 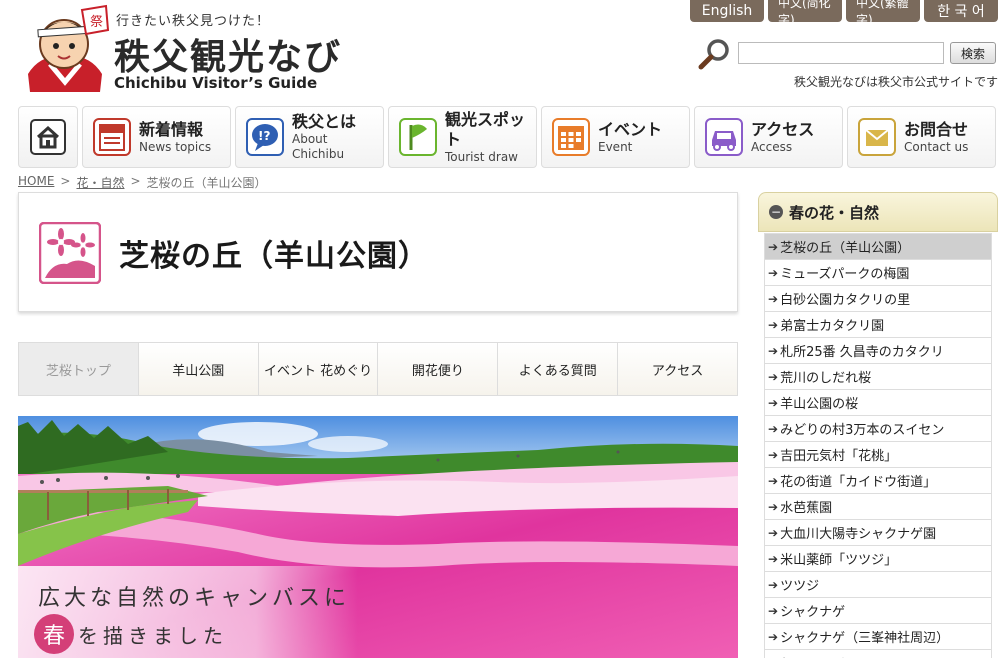 I want to click on search-button: 検索, so click(x=973, y=53).